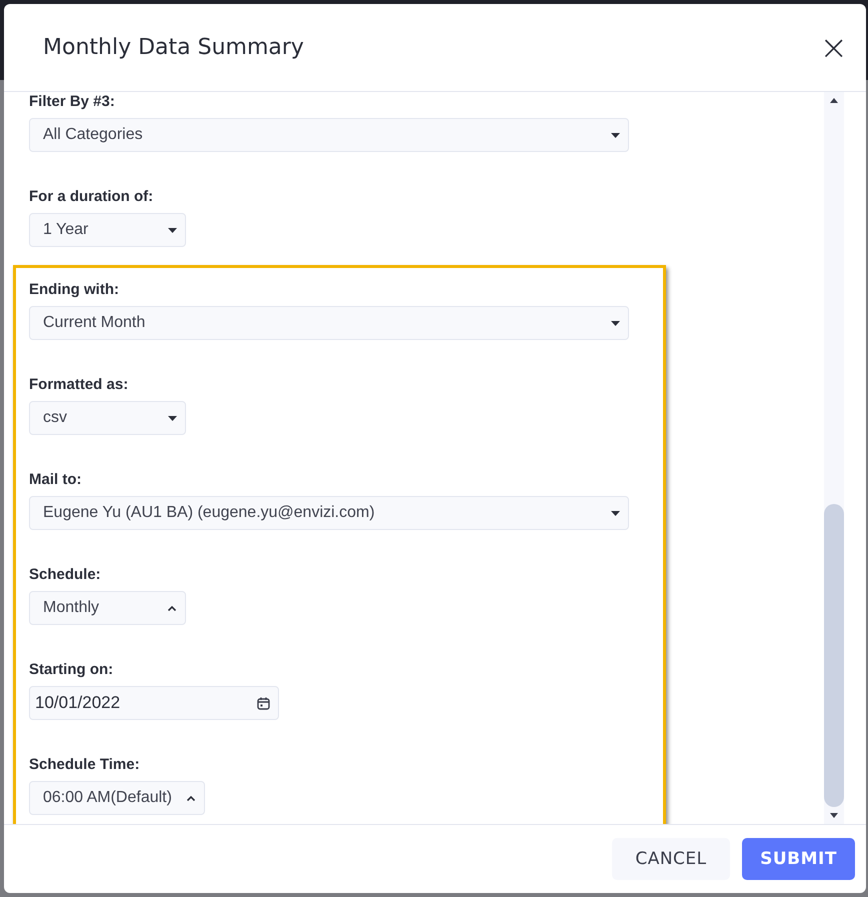 This screenshot has width=868, height=897. Describe the element at coordinates (85, 765) in the screenshot. I see `field-label: Schedule Time:` at that location.